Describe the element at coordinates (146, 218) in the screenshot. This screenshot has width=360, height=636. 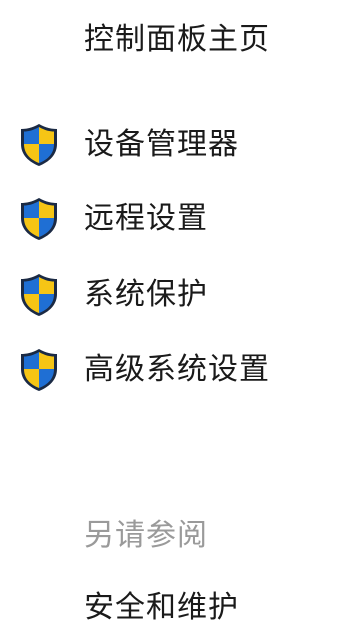
I see `task-link-label: 远程设置` at that location.